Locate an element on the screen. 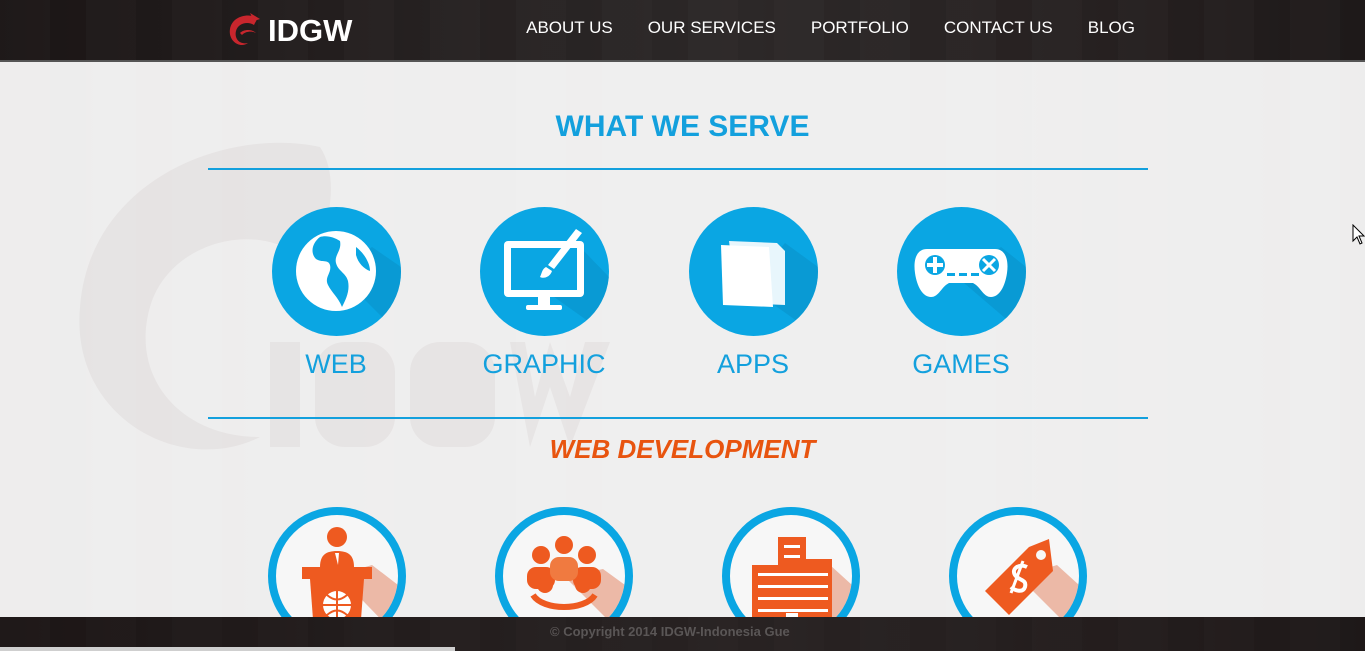 The image size is (1365, 651). service-graphic: GRAPHIC is located at coordinates (544, 293).